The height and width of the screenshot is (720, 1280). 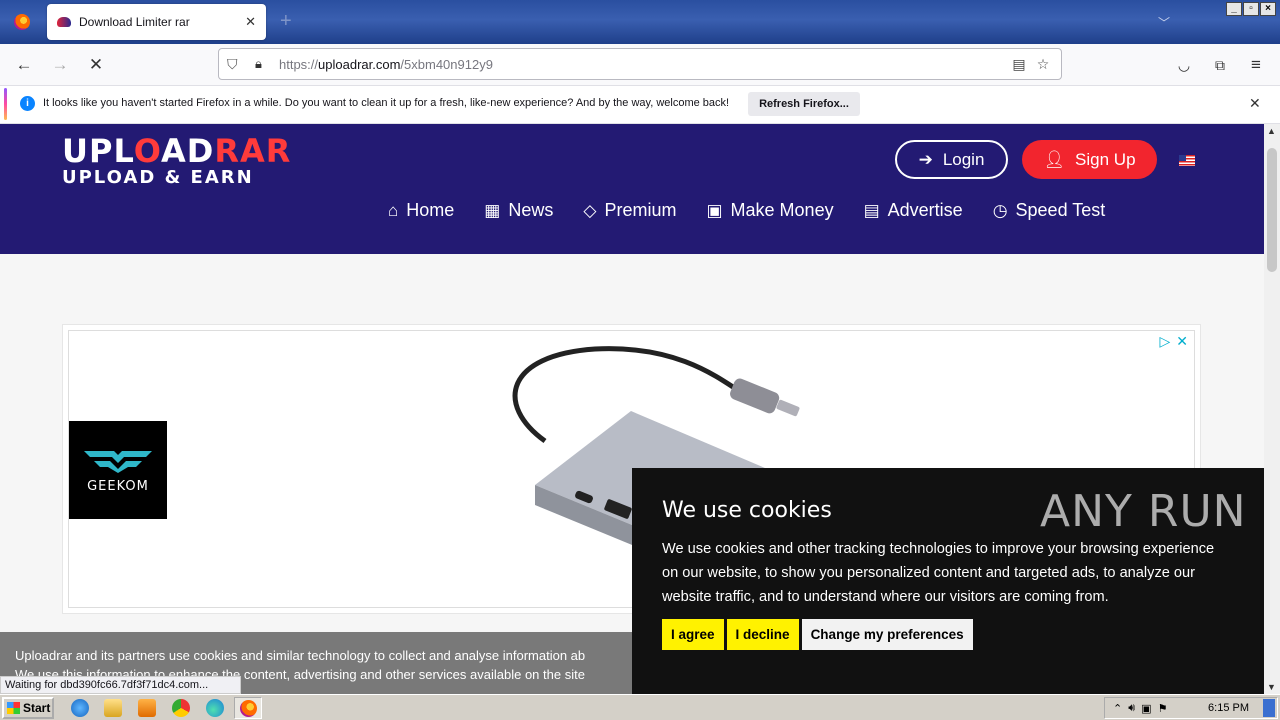 What do you see at coordinates (1184, 65) in the screenshot?
I see `pocket-icon: ◡` at bounding box center [1184, 65].